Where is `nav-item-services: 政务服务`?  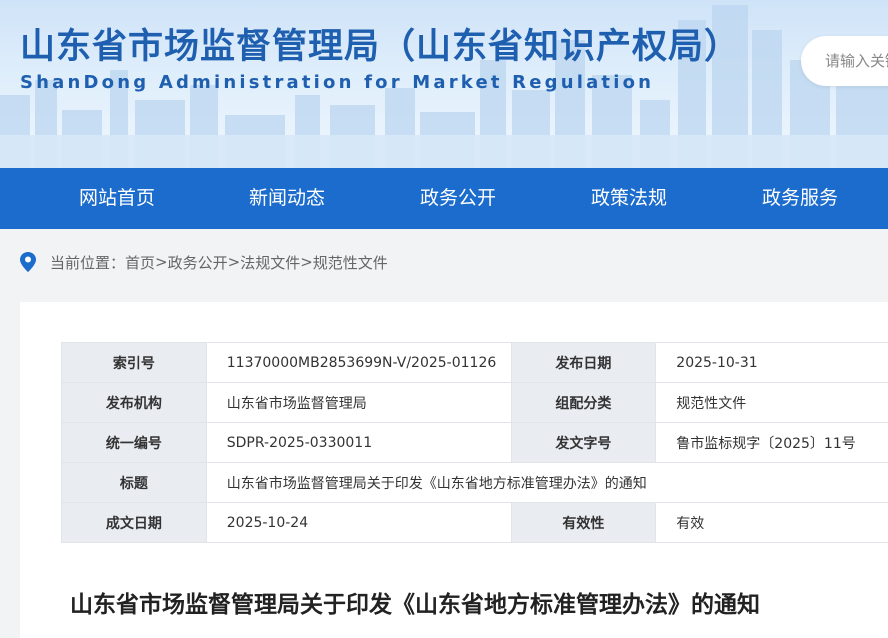
nav-item-services: 政务服务 is located at coordinates (800, 198).